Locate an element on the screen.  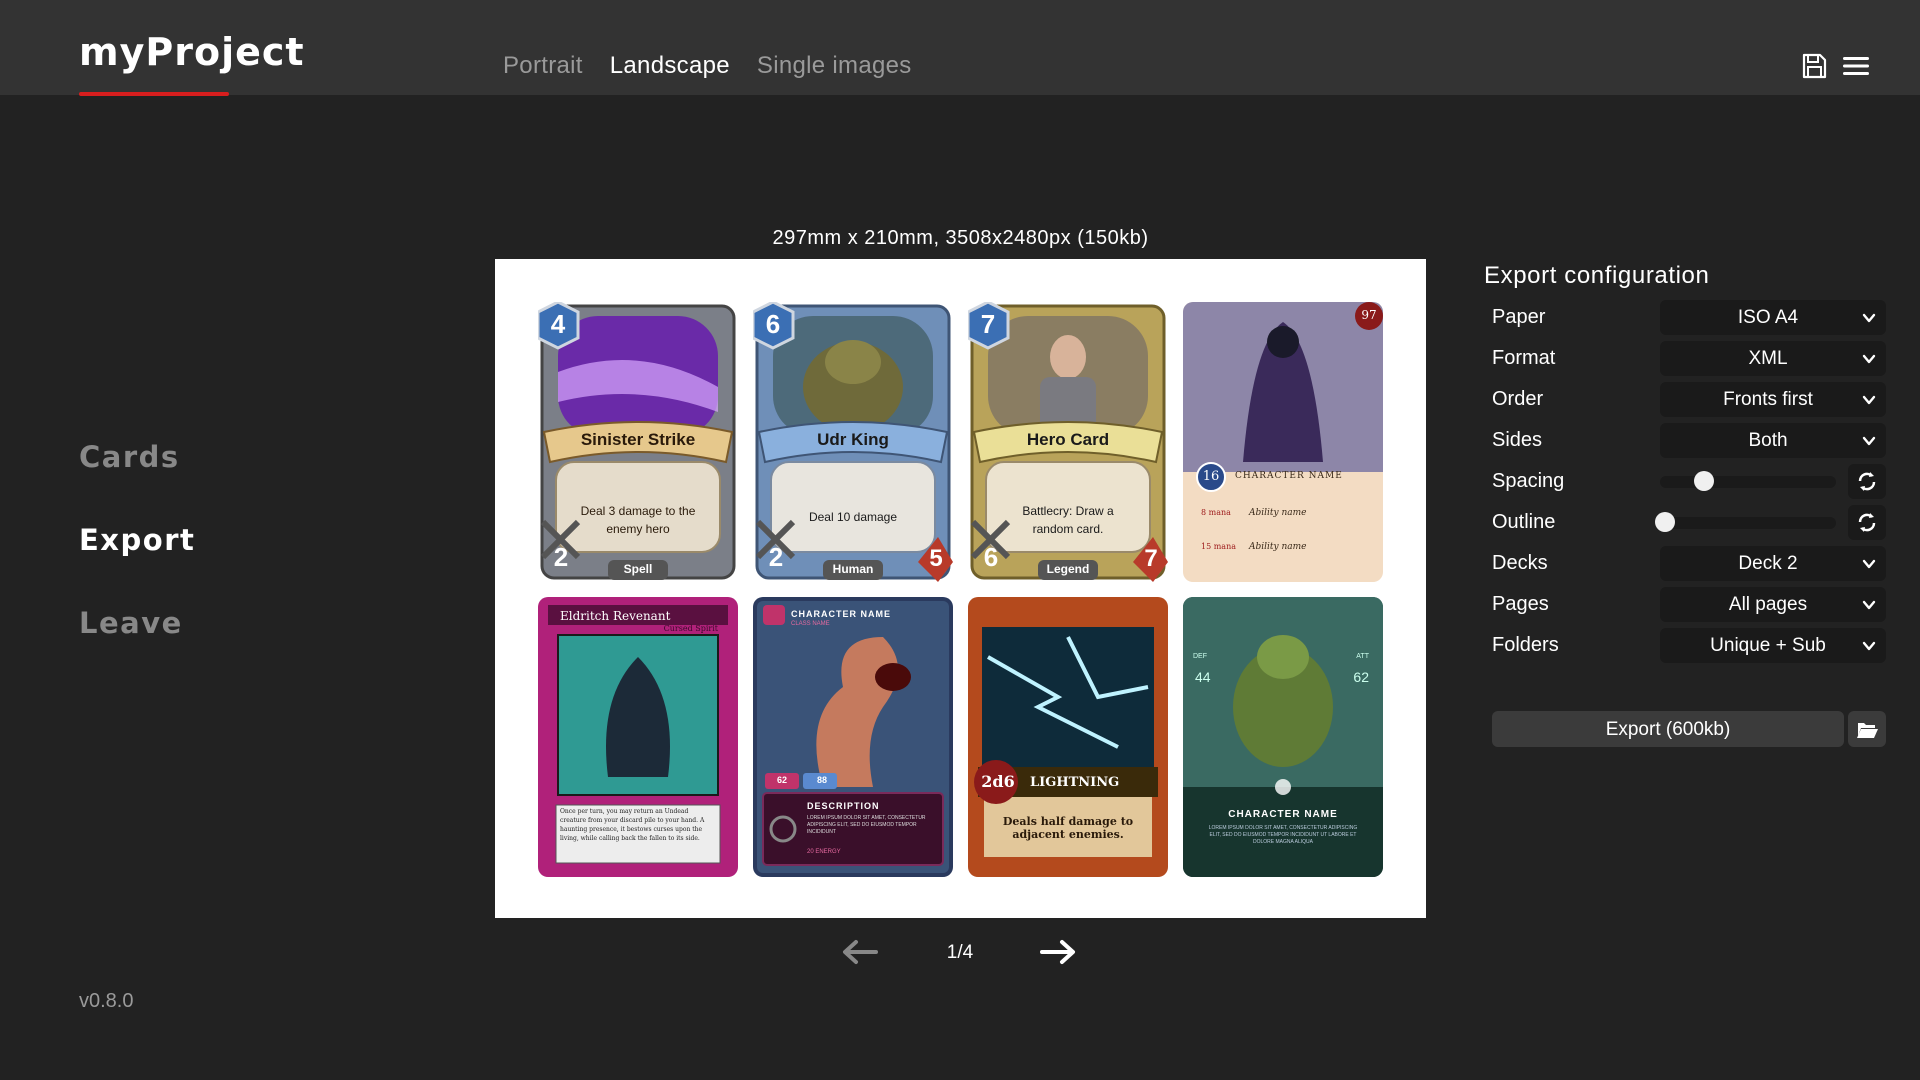
pager: 1/4 is located at coordinates (961, 953).